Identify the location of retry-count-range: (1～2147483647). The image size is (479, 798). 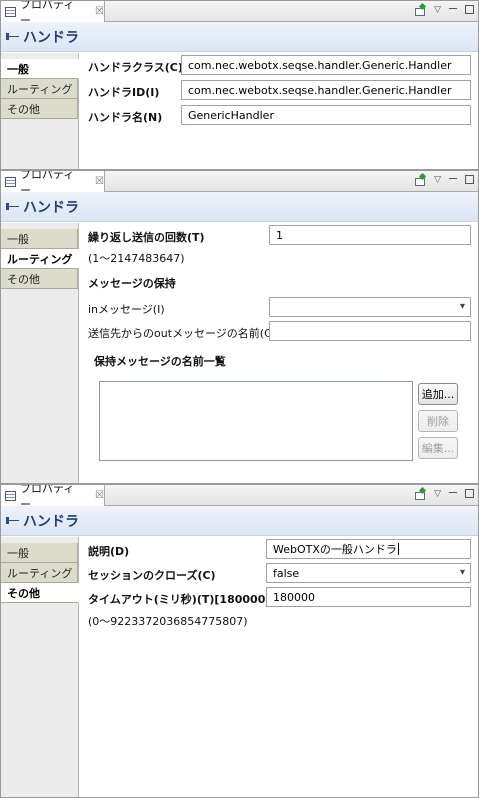
(136, 258).